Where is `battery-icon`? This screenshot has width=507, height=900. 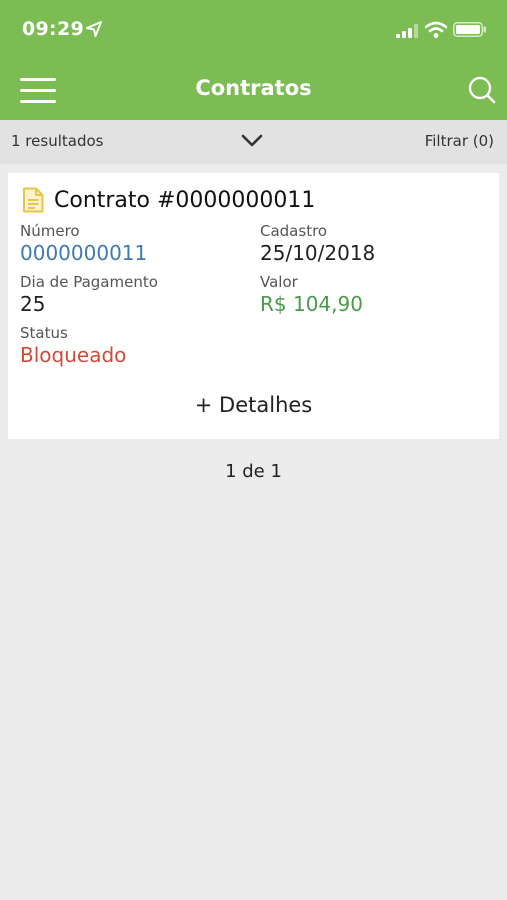
battery-icon is located at coordinates (469, 29).